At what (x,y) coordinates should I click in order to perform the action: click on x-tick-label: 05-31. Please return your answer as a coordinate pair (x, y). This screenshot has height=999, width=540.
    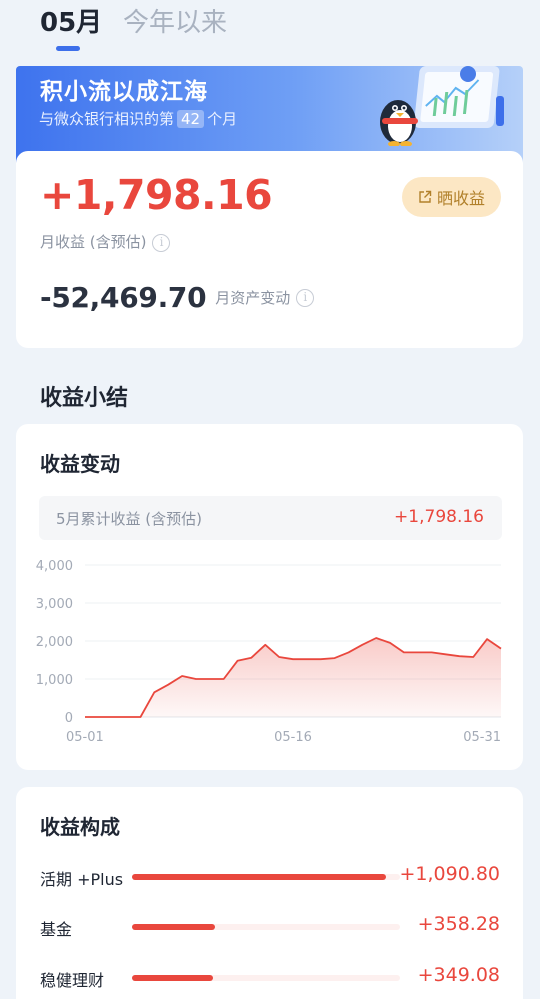
    Looking at the image, I should click on (482, 737).